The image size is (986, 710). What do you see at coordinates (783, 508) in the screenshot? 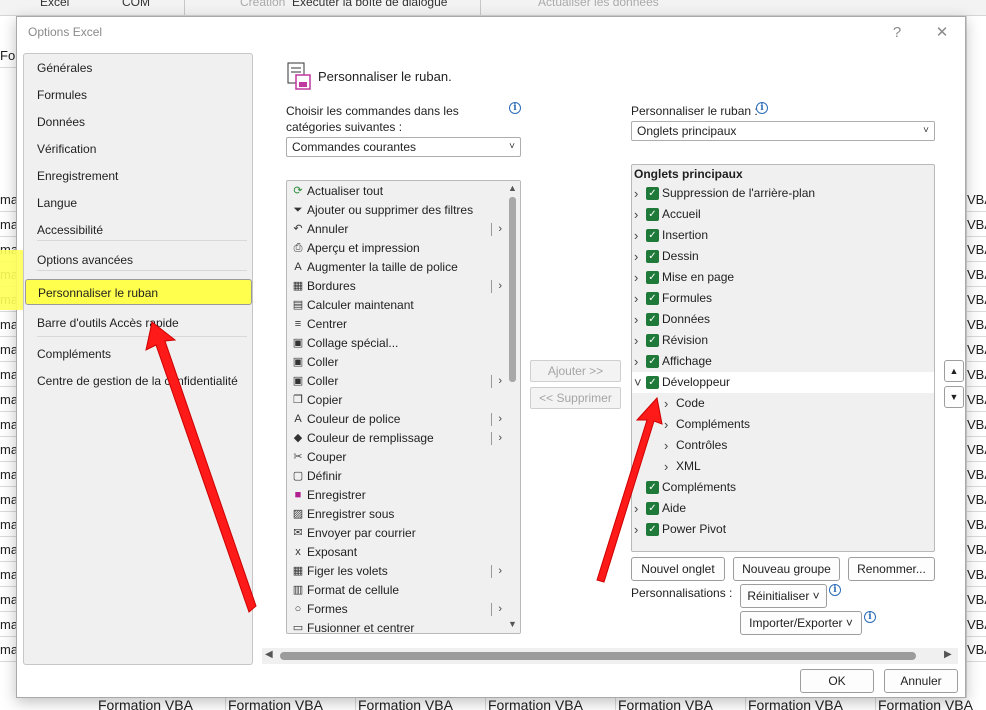
I see `tree-row: › ✓ Aide` at bounding box center [783, 508].